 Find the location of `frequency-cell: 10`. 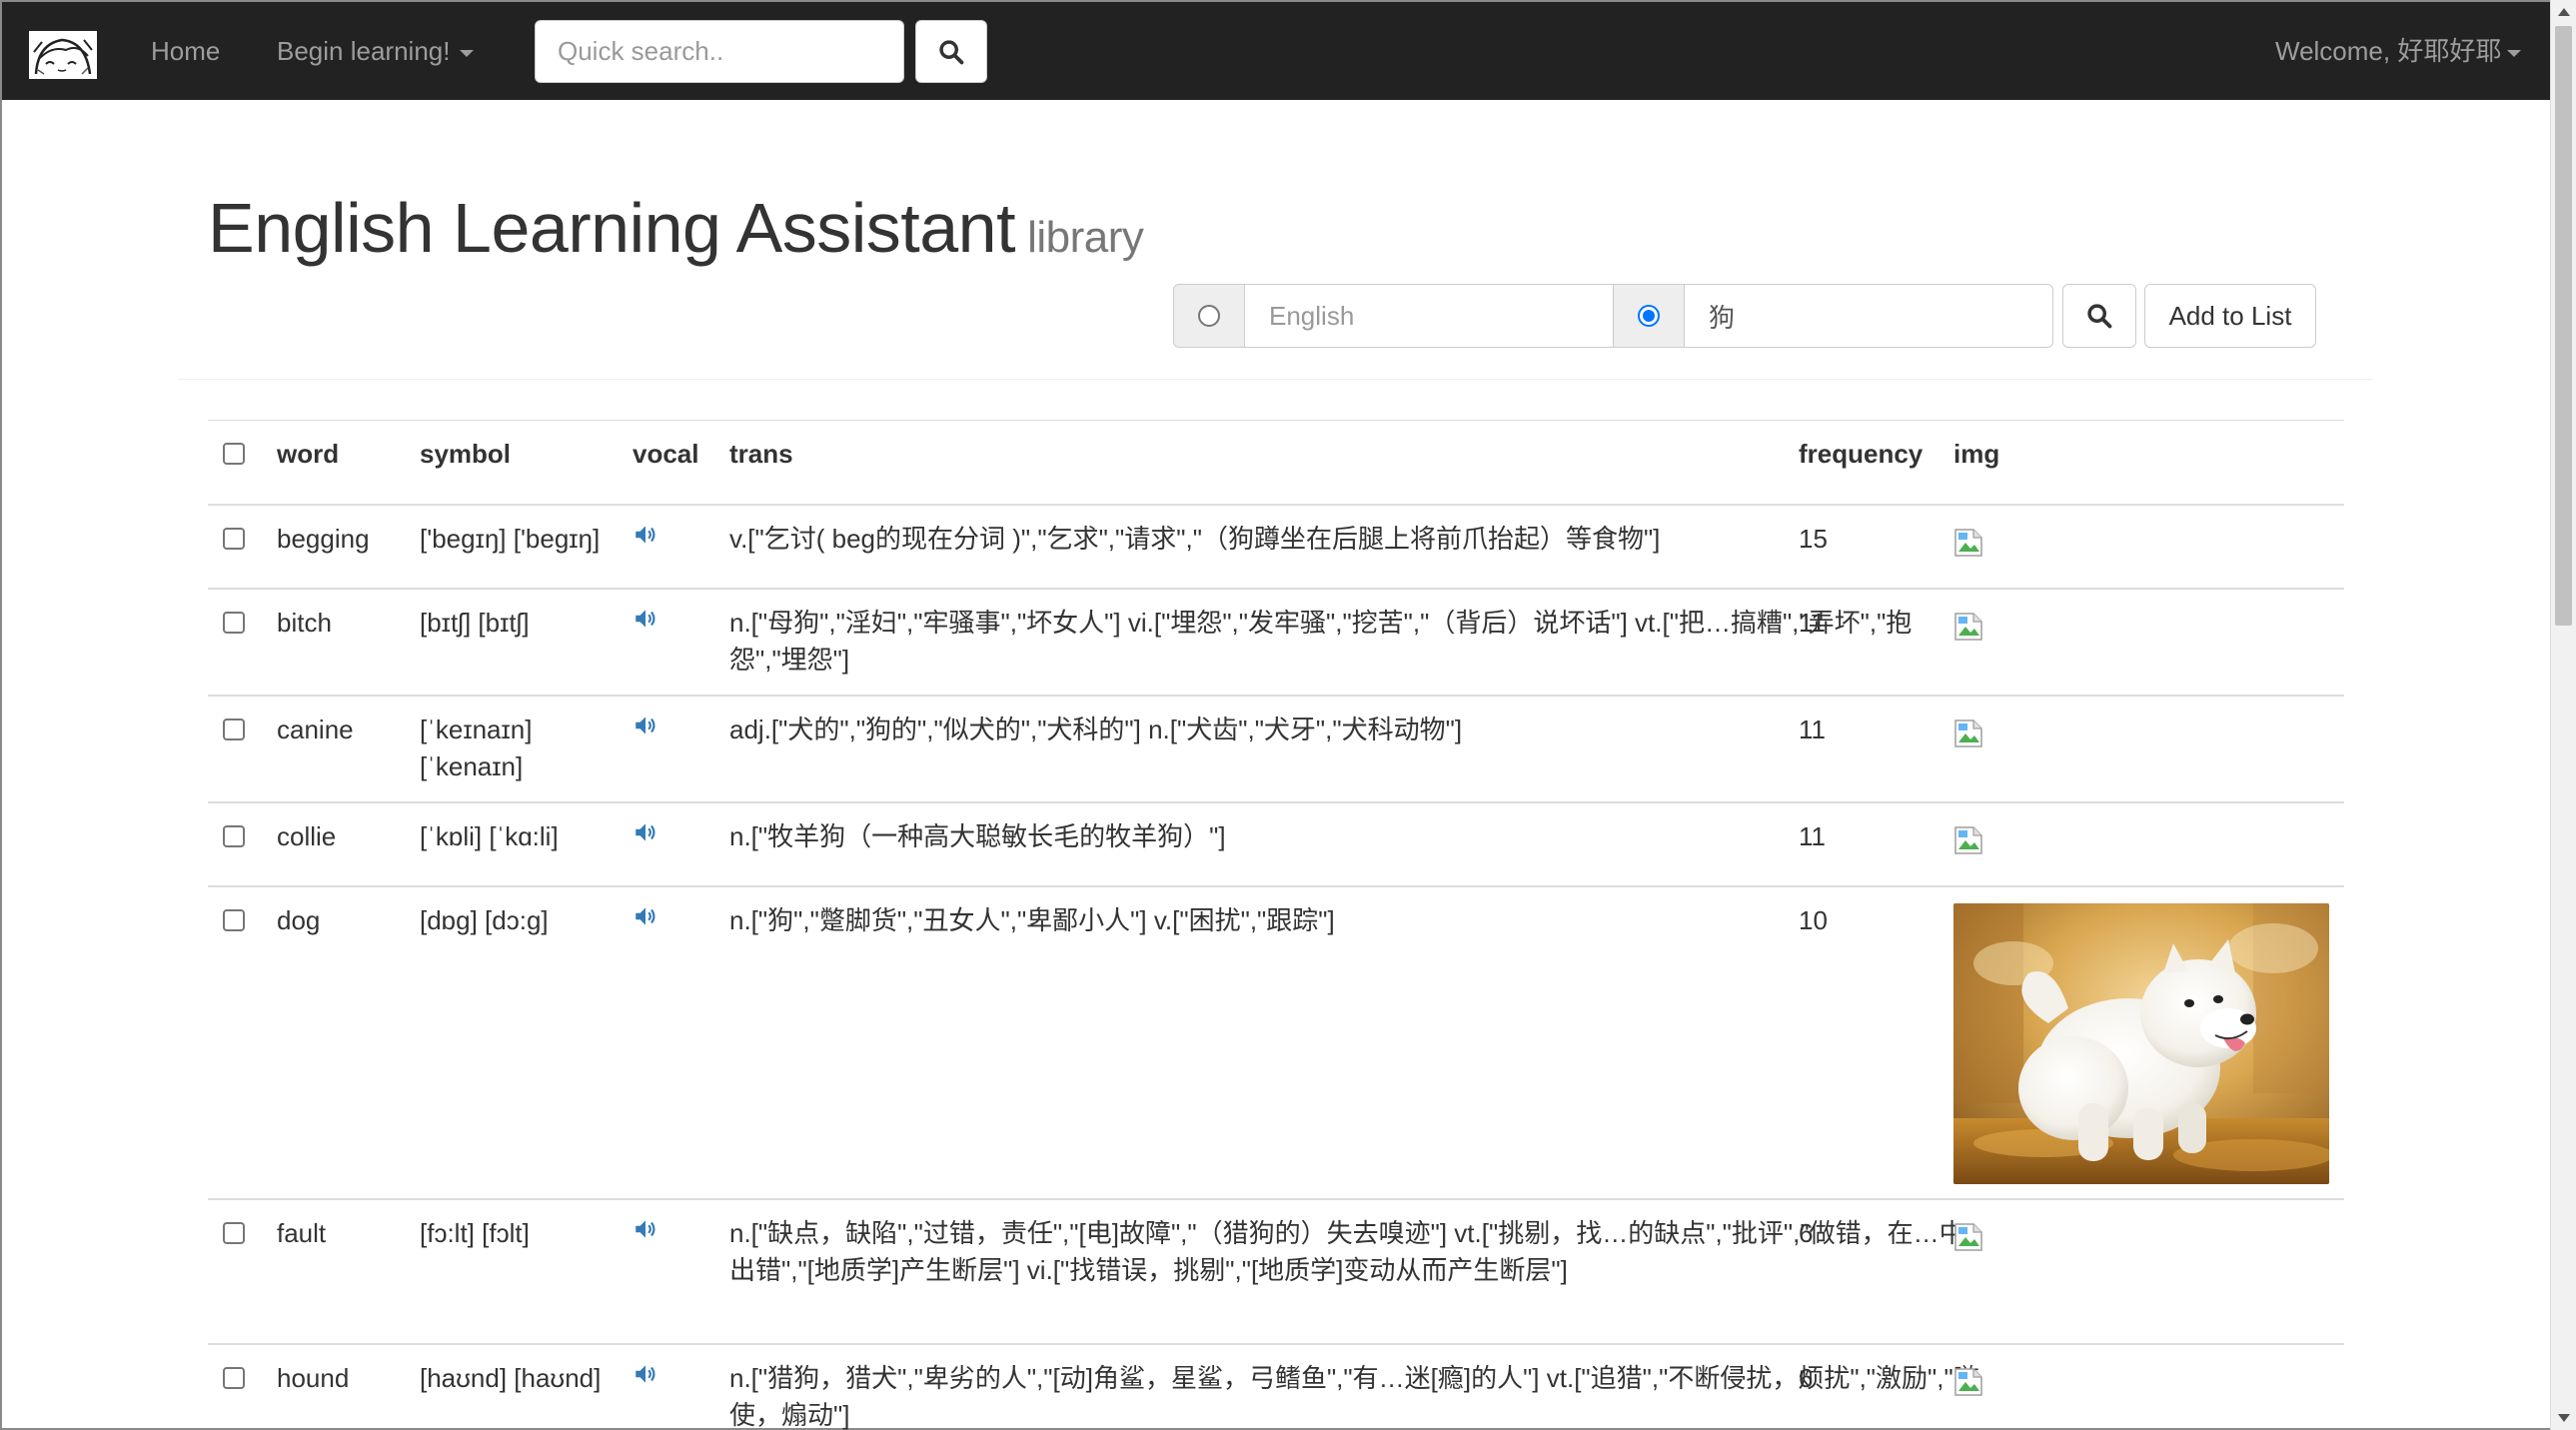

frequency-cell: 10 is located at coordinates (1813, 920).